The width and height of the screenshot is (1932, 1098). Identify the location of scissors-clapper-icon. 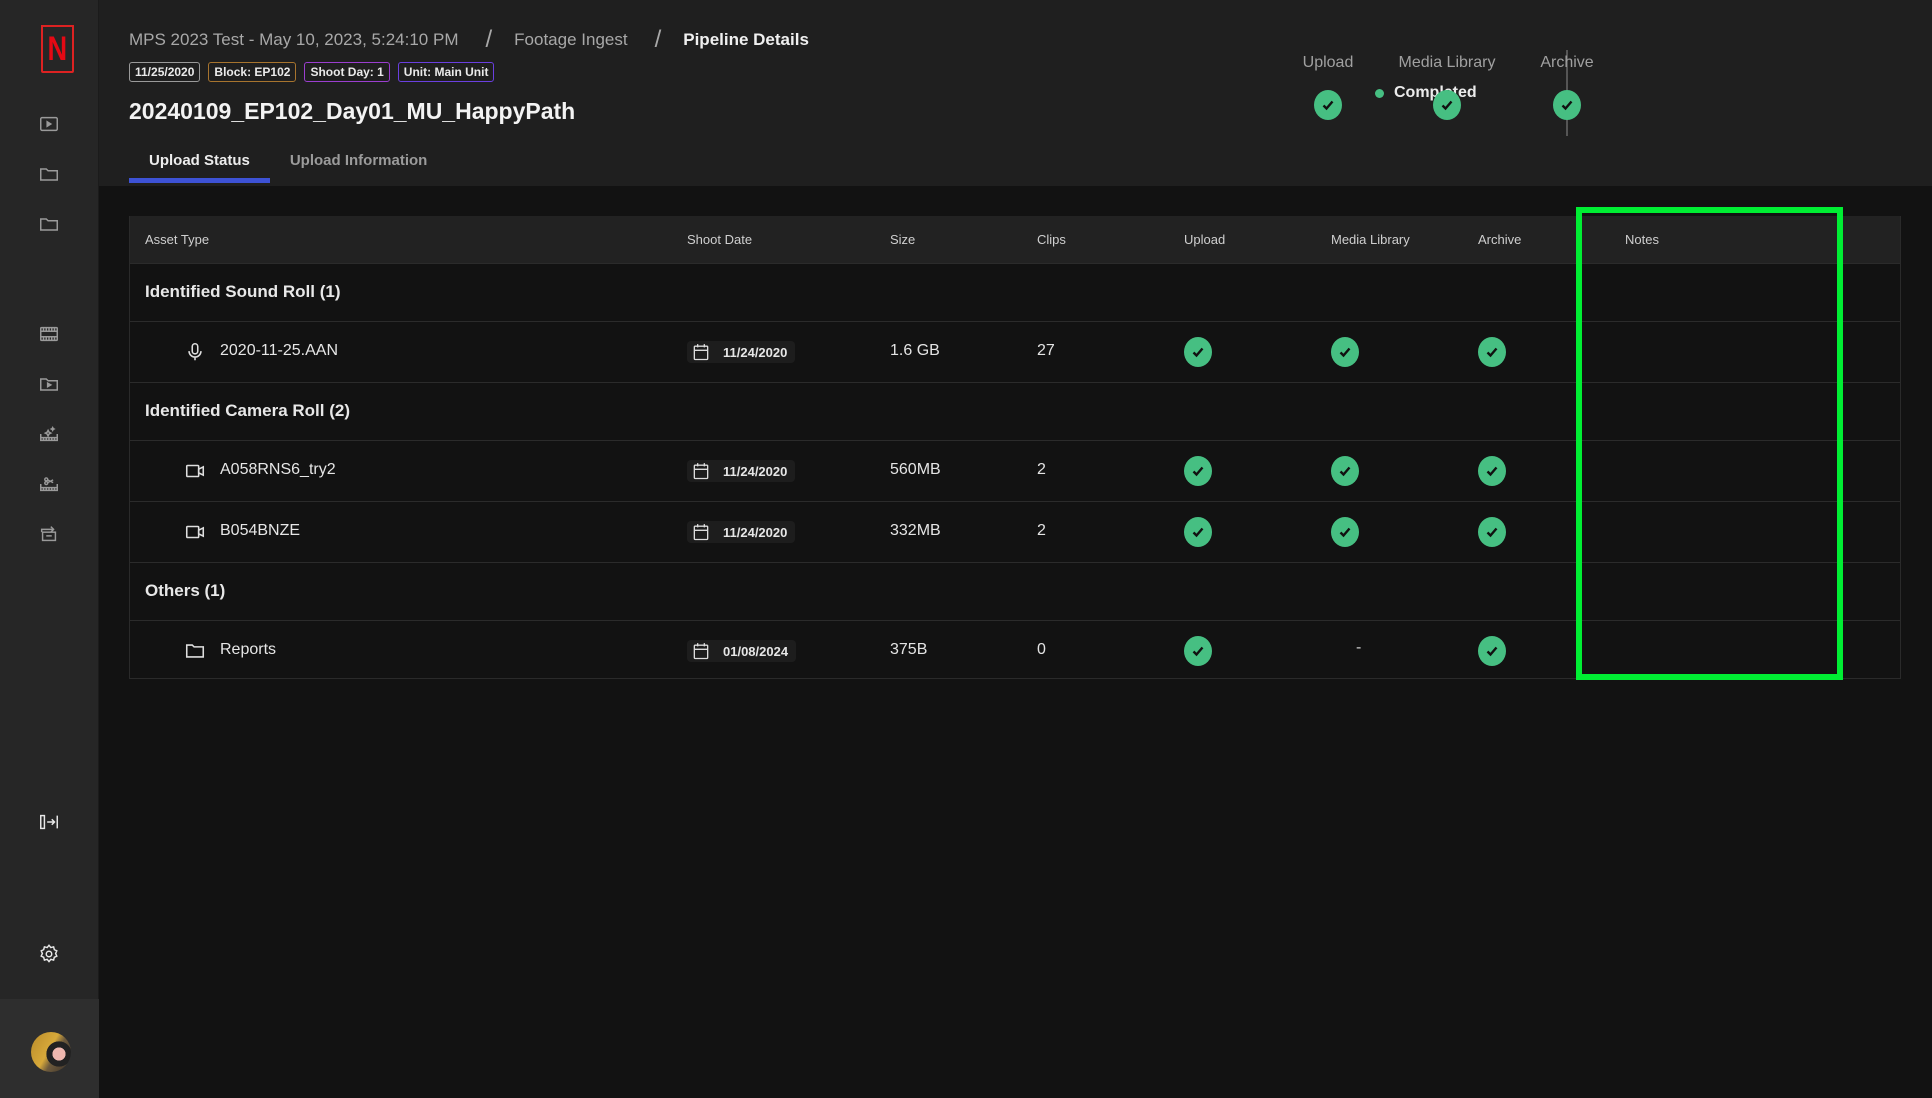
(49, 484).